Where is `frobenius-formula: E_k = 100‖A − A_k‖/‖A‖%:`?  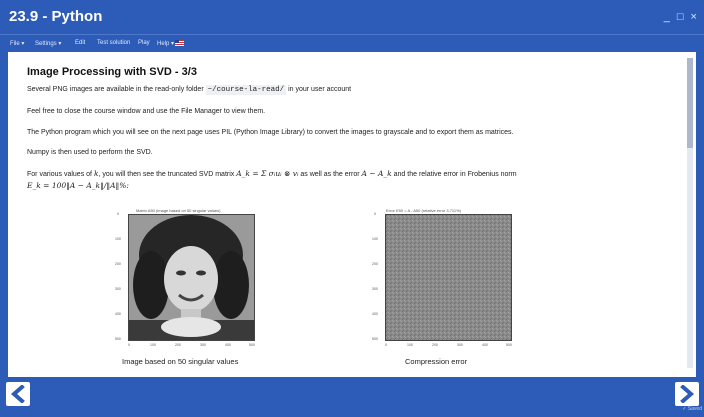 frobenius-formula: E_k = 100‖A − A_k‖/‖A‖%: is located at coordinates (78, 185).